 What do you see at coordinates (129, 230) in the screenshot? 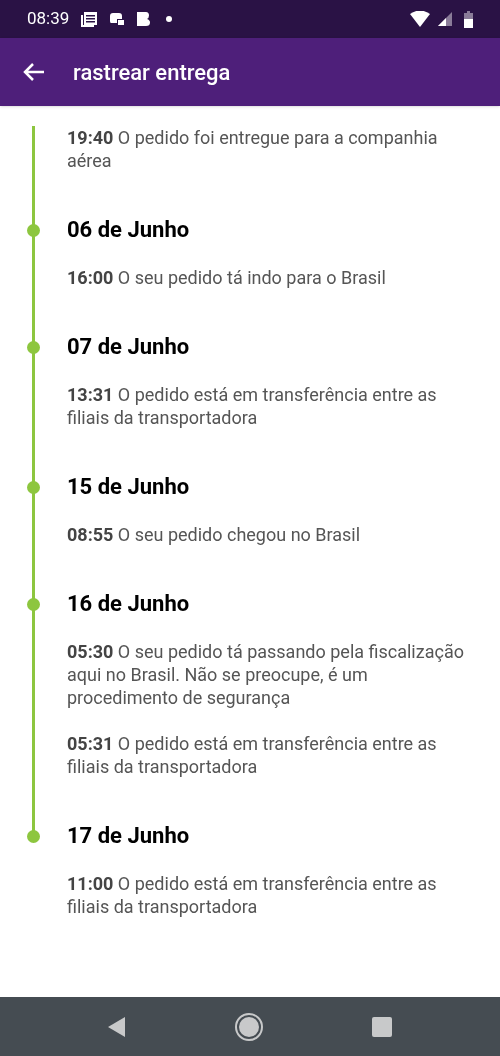
I see `date-heading: 06 de Junho` at bounding box center [129, 230].